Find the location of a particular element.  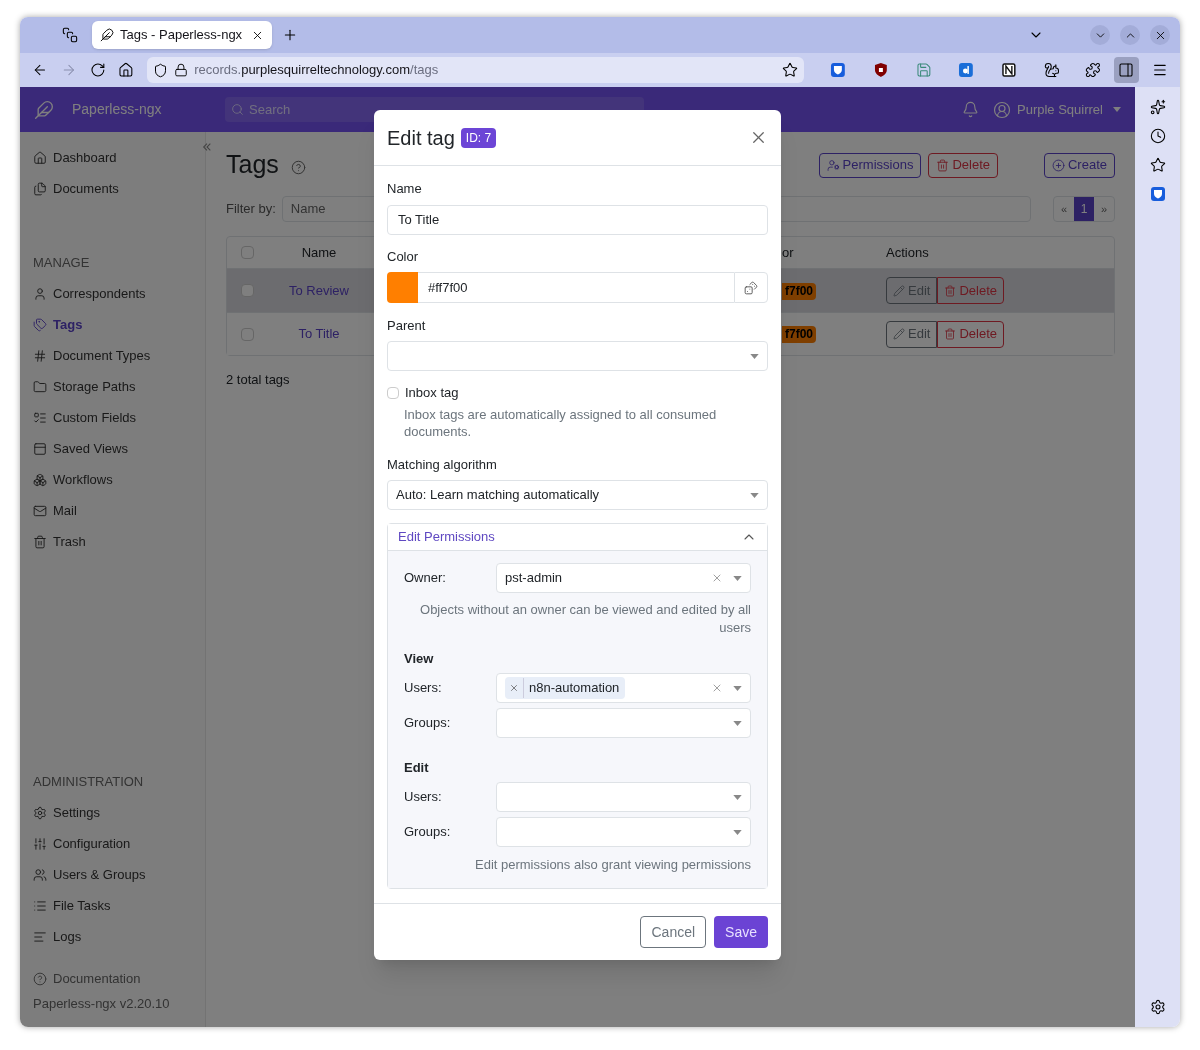

field-label: Name is located at coordinates (405, 189).